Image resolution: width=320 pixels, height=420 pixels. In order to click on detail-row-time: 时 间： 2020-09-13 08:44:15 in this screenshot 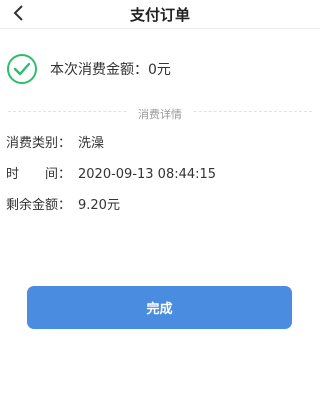, I will do `click(111, 172)`.